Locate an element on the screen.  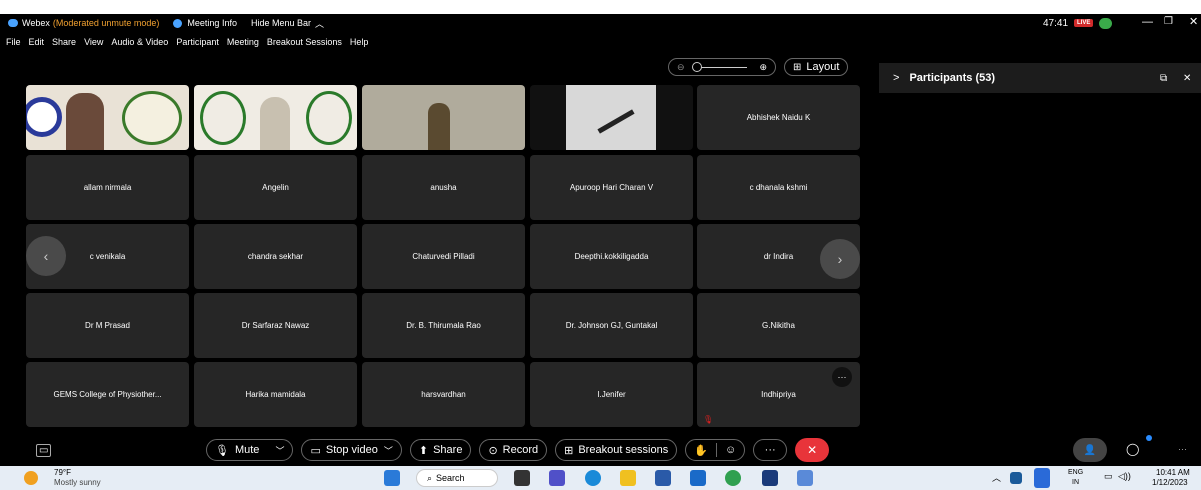
video-tile: Abhishek Naidu K is located at coordinates (778, 117).